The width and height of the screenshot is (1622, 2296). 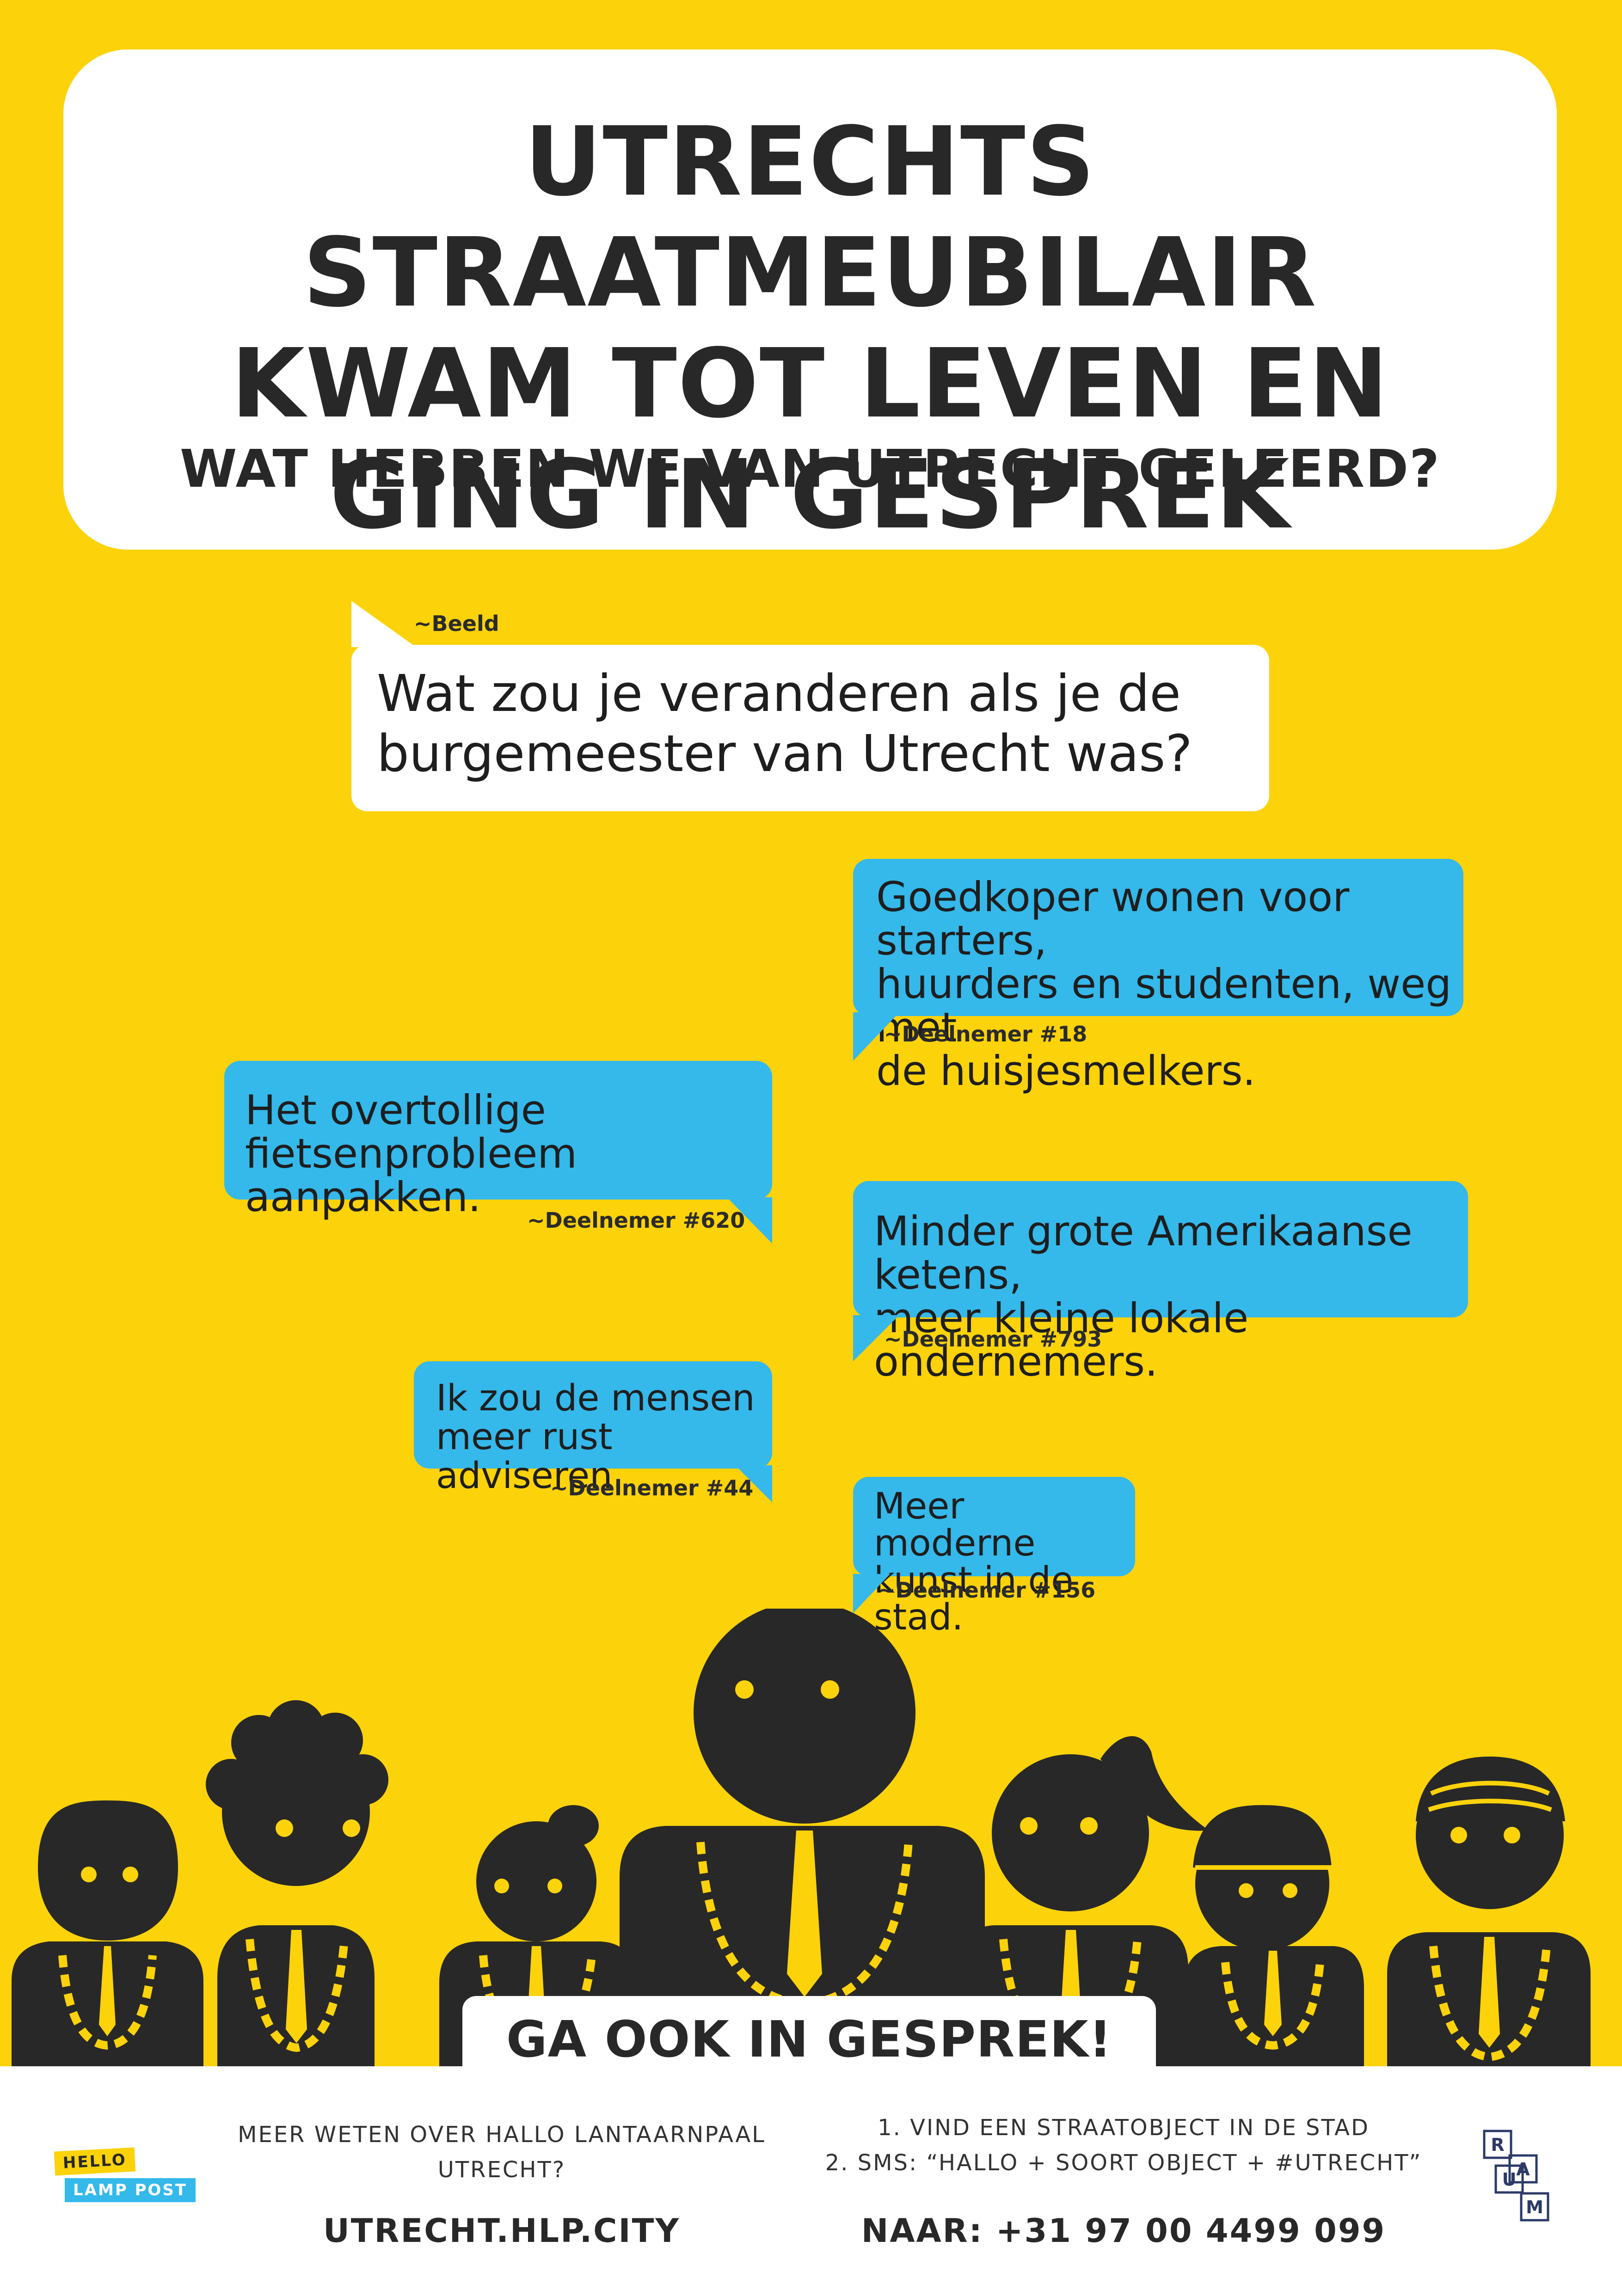 I want to click on title-line-1: UTRECHTS STRAATMEUBILAIR, so click(x=810, y=217).